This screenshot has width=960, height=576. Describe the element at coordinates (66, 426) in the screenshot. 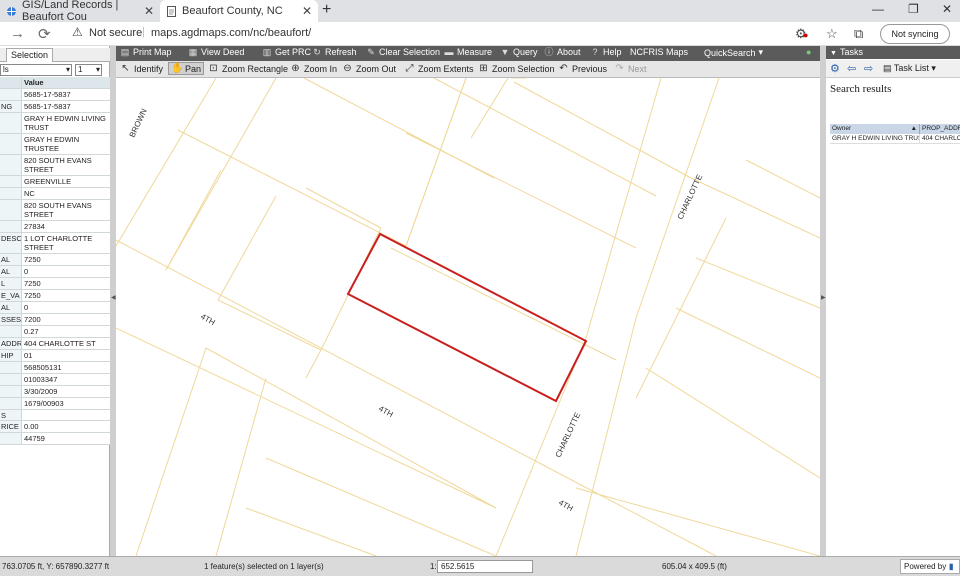

I see `attribute-value: 0.00` at that location.